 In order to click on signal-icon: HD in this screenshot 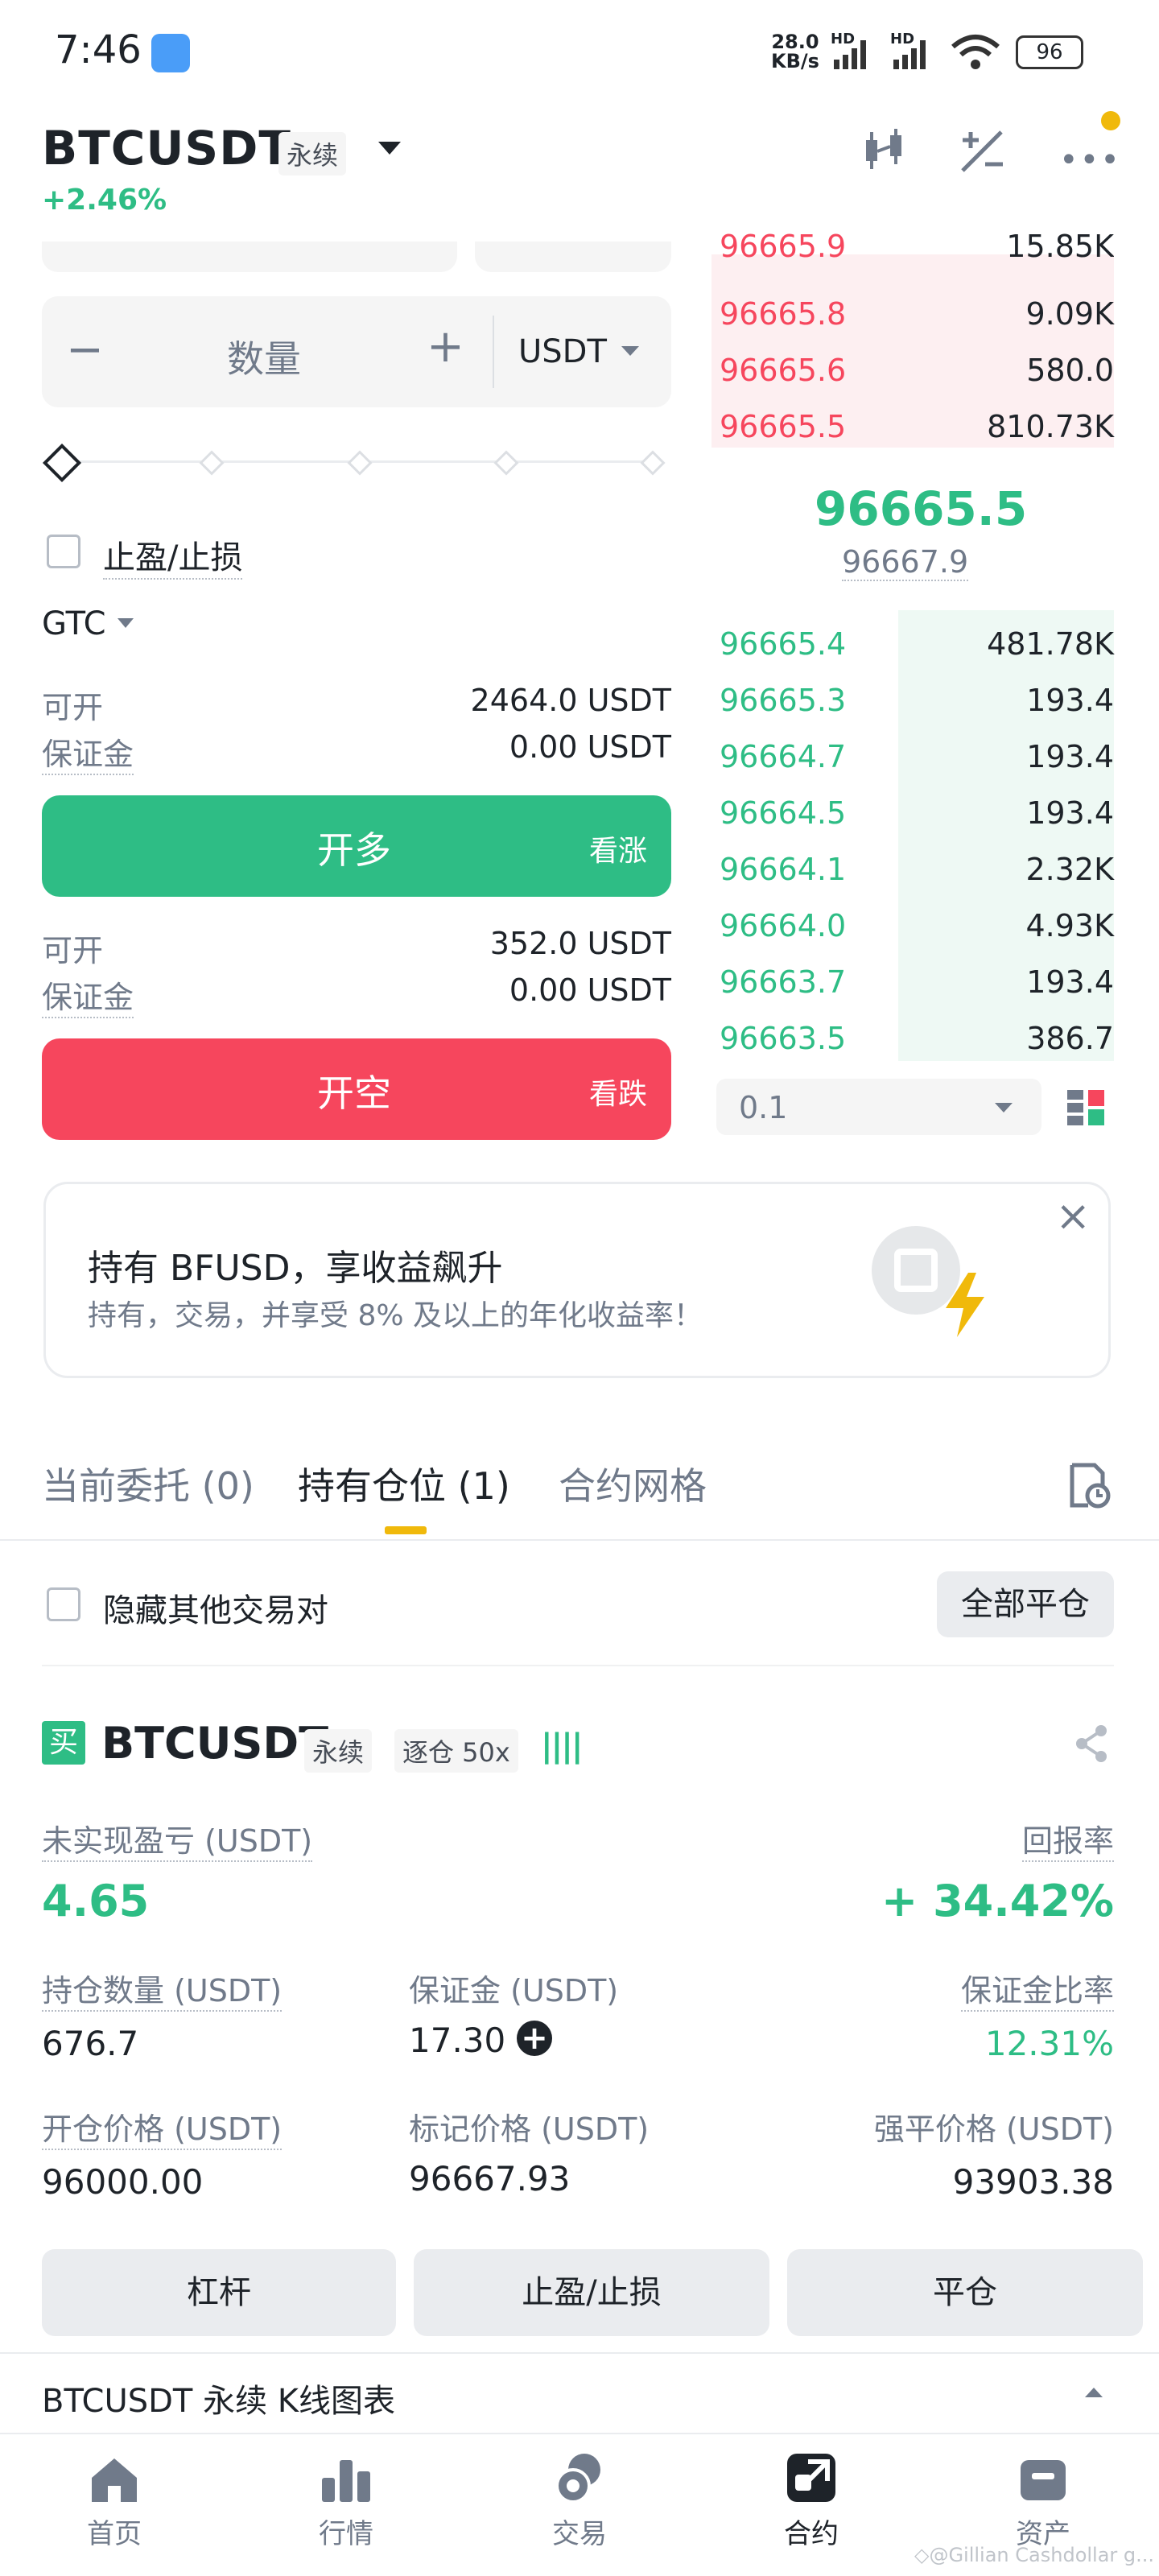, I will do `click(853, 51)`.